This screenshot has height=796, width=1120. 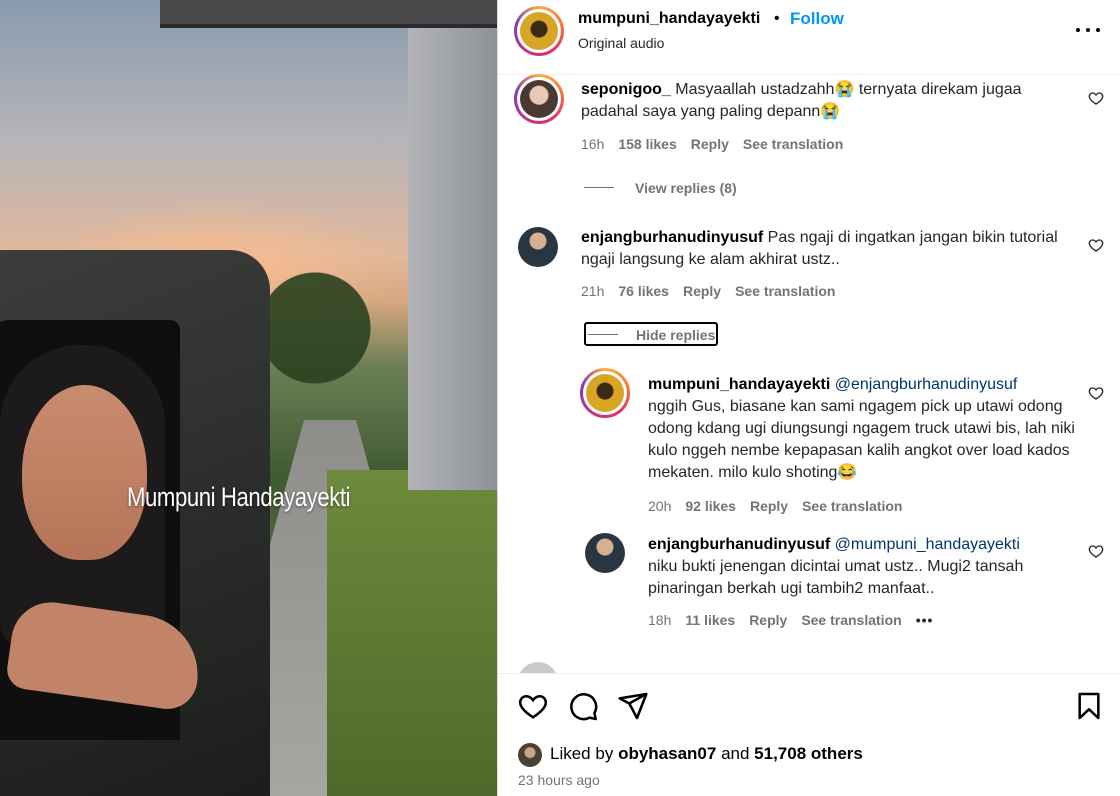 What do you see at coordinates (328, 14) in the screenshot?
I see `wall-top` at bounding box center [328, 14].